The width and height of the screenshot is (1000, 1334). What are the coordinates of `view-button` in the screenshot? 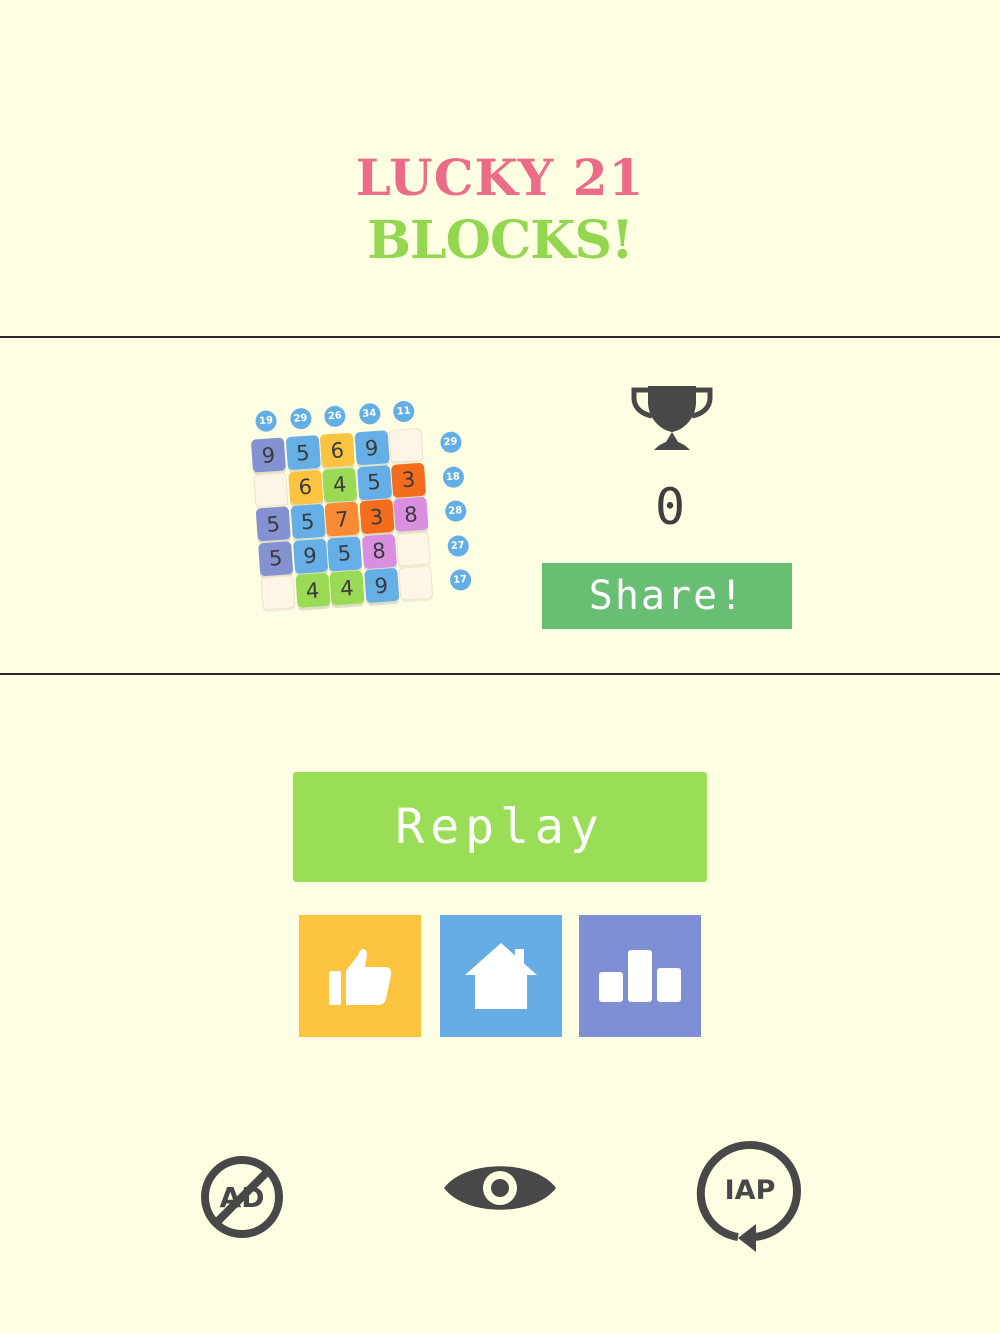 It's located at (500, 1188).